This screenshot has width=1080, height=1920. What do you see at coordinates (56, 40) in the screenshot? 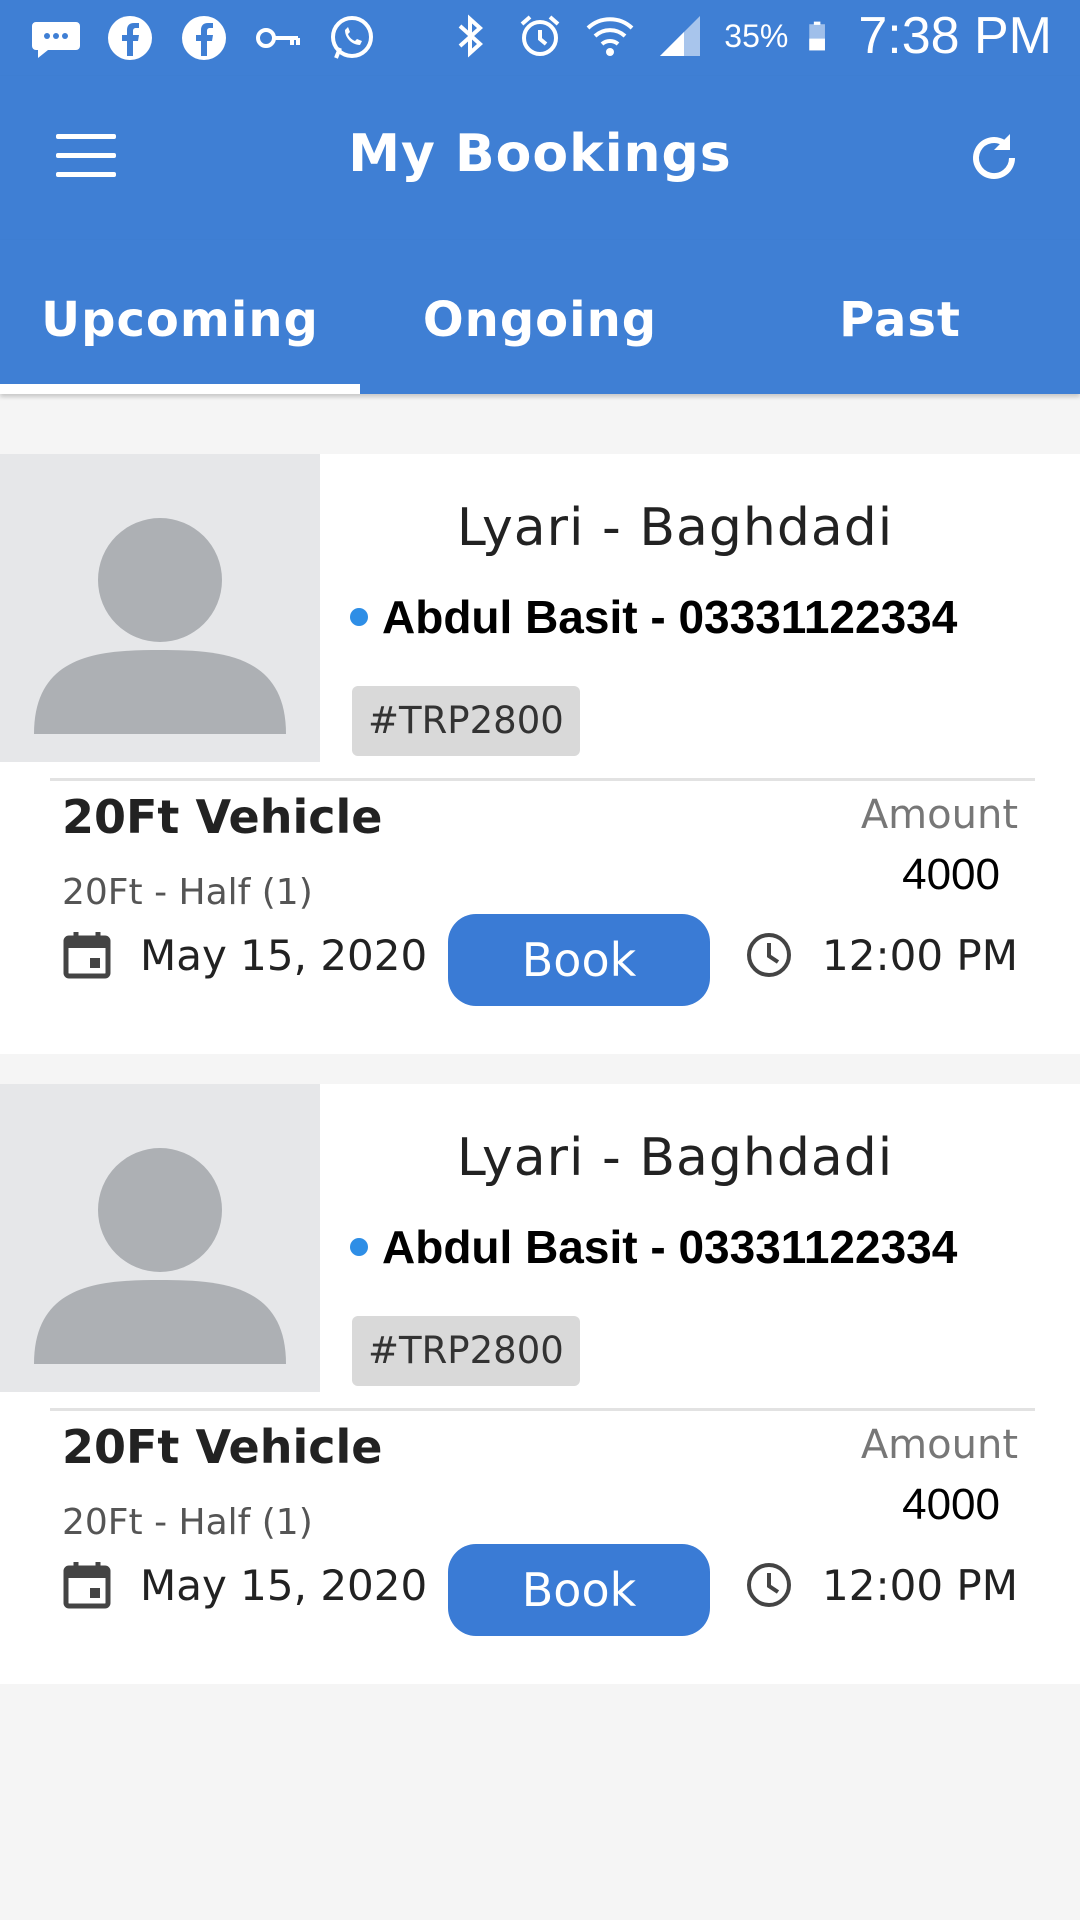
I see `chat-bubble-icon` at bounding box center [56, 40].